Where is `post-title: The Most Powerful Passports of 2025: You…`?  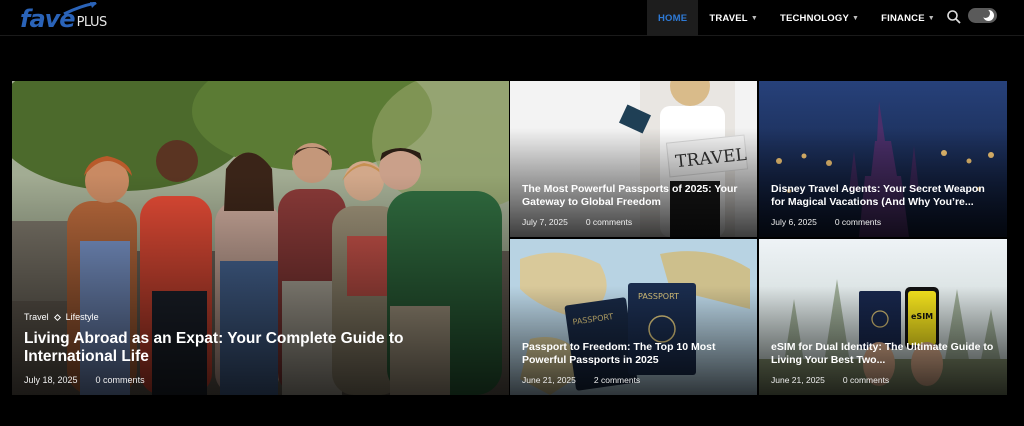
post-title: The Most Powerful Passports of 2025: You… is located at coordinates (633, 196).